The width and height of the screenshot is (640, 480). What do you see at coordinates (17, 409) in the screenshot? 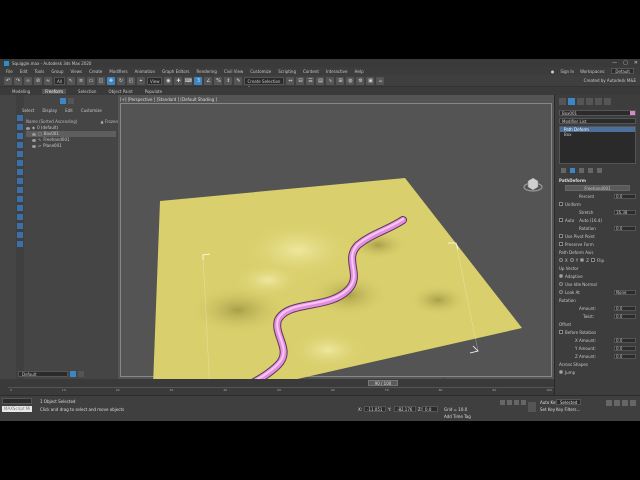
I see `maxscript-mini-listener: MAXScript Mi` at bounding box center [17, 409].